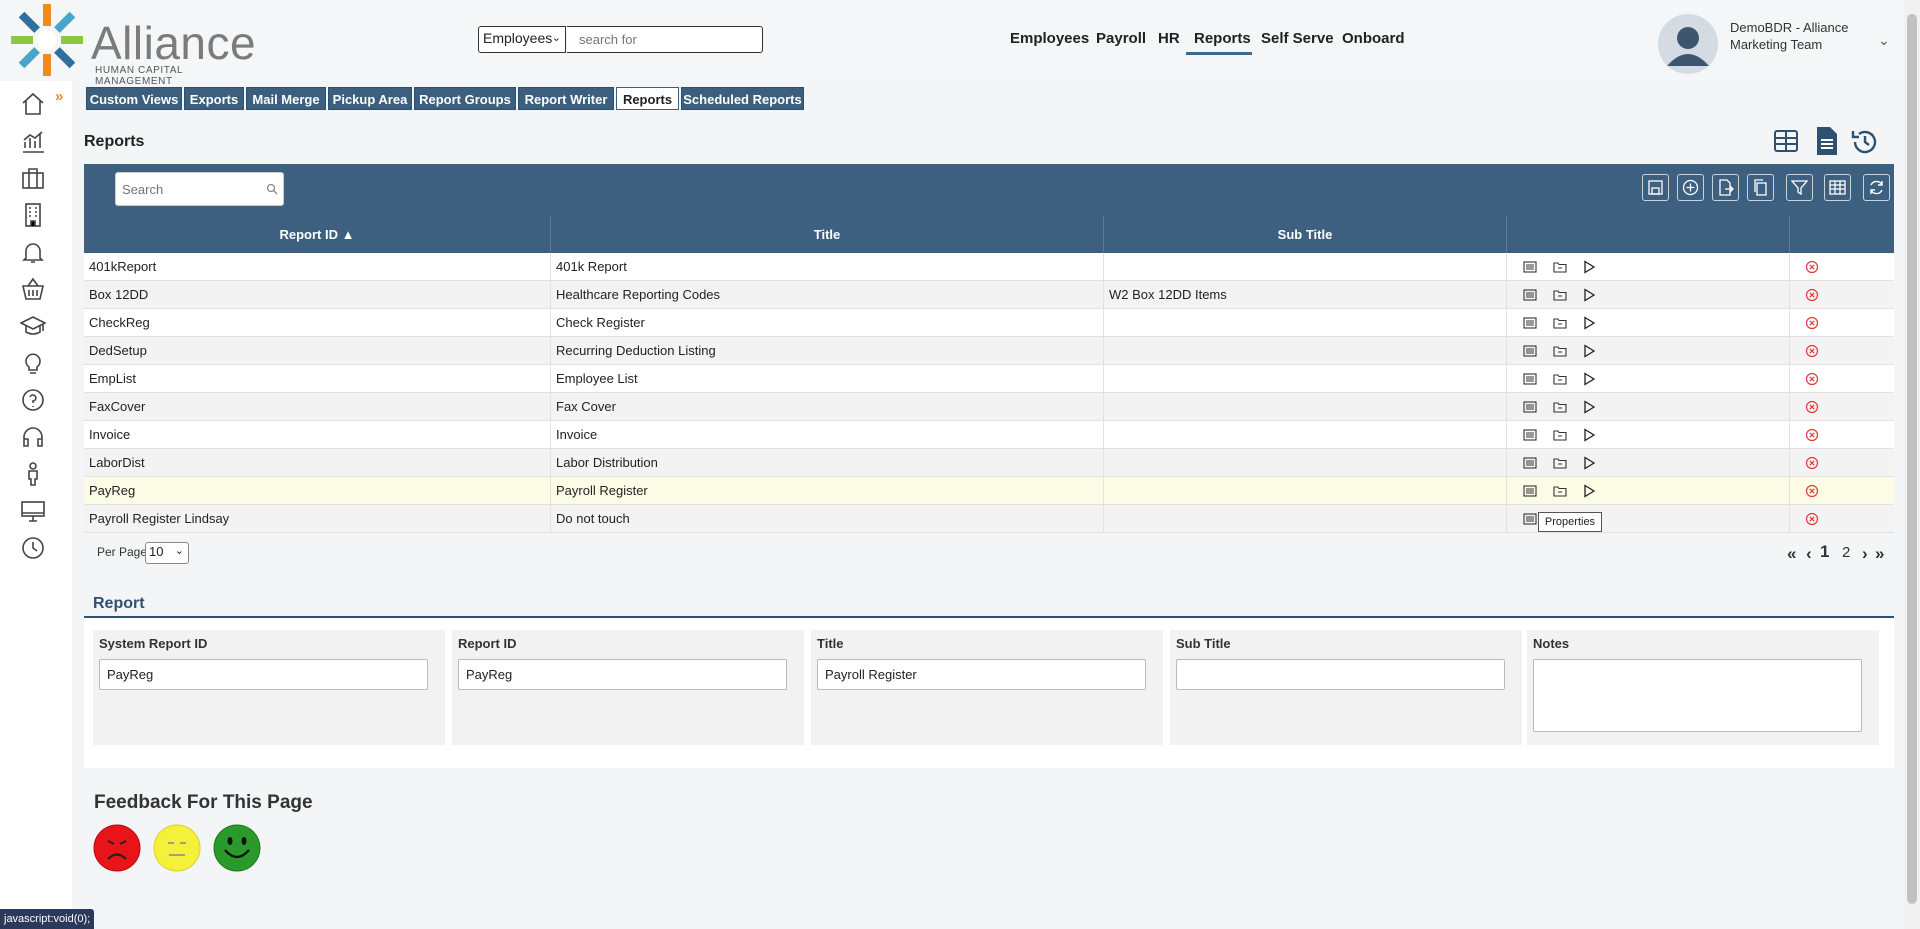 The height and width of the screenshot is (929, 1920). What do you see at coordinates (1688, 44) in the screenshot?
I see `avatar` at bounding box center [1688, 44].